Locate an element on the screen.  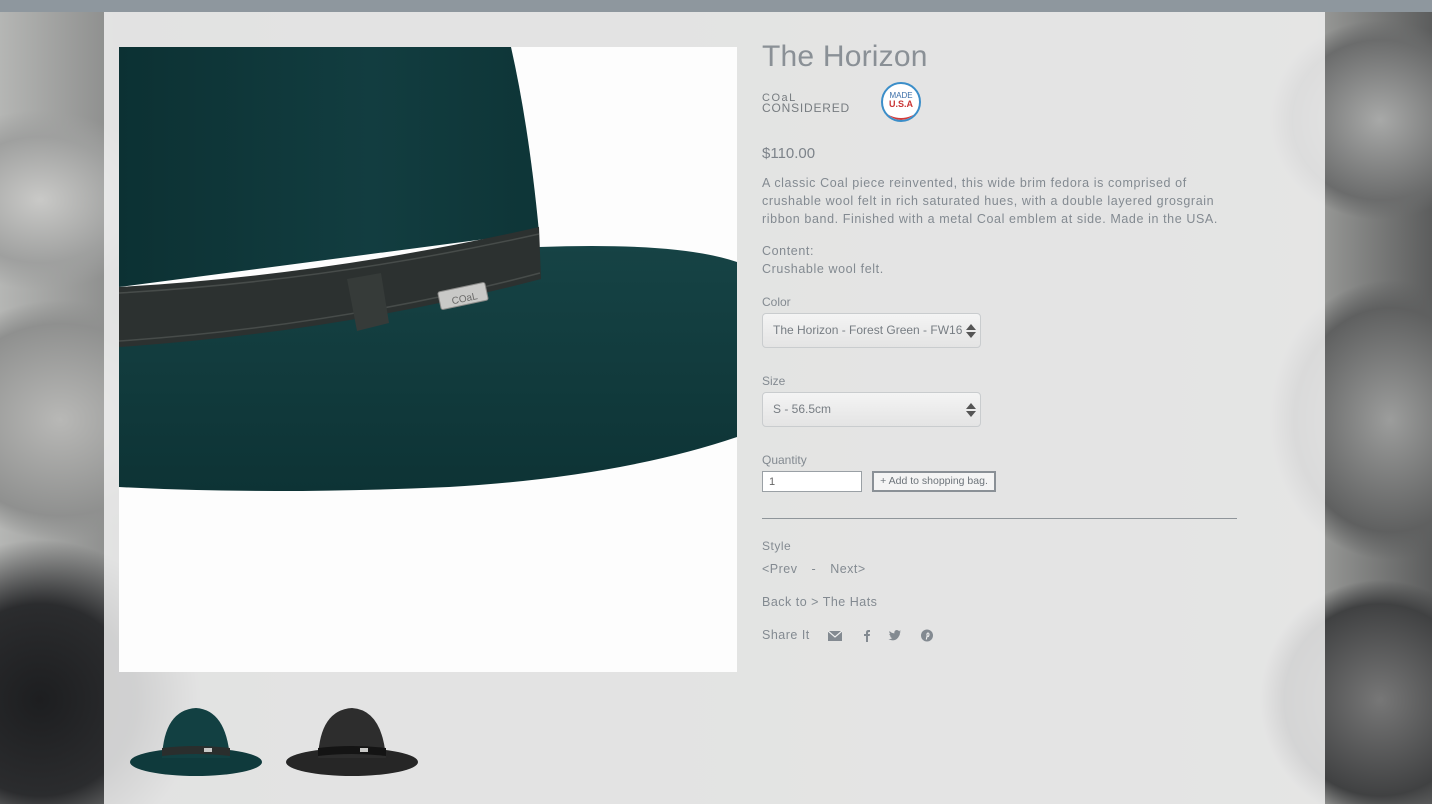
color-select: The Horizon - Forest Green - FW16 is located at coordinates (871, 330).